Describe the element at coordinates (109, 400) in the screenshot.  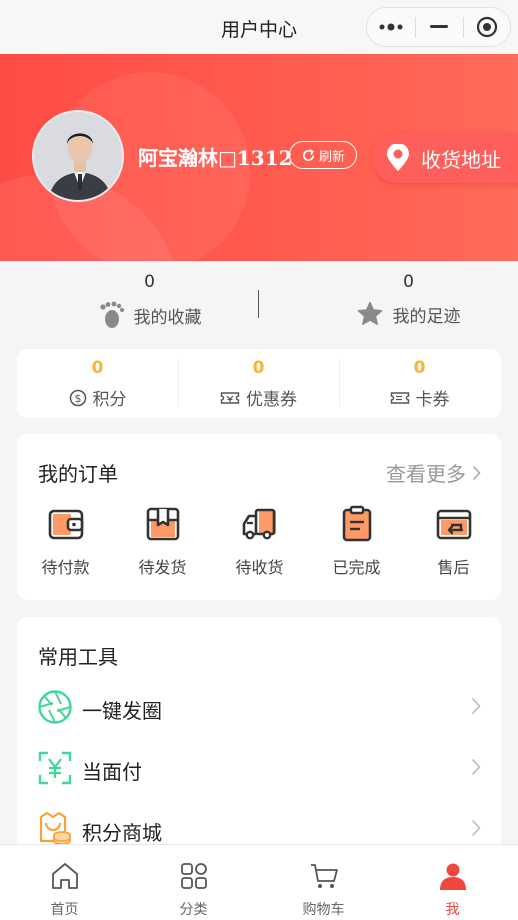
I see `points-label: 积分` at that location.